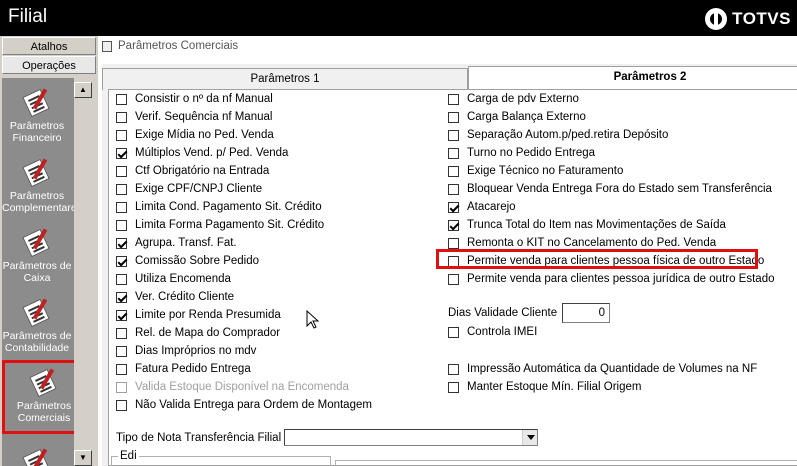  Describe the element at coordinates (199, 438) in the screenshot. I see `tipo-nota-label: Tipo de Nota Transferência Filial` at that location.